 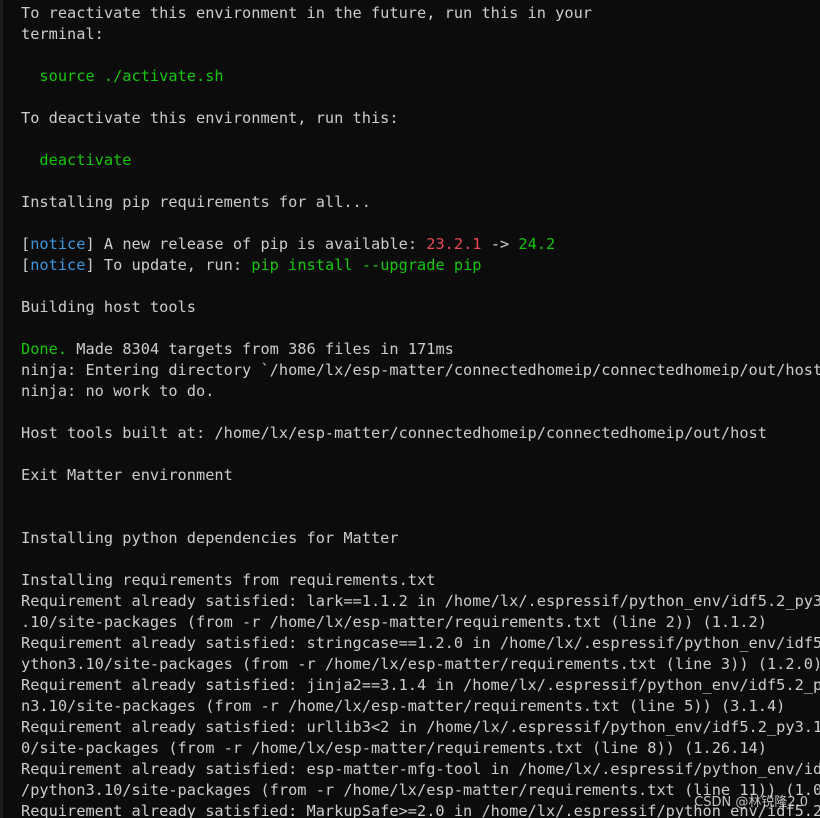 What do you see at coordinates (420, 307) in the screenshot?
I see `terminal-line: Building host tools` at bounding box center [420, 307].